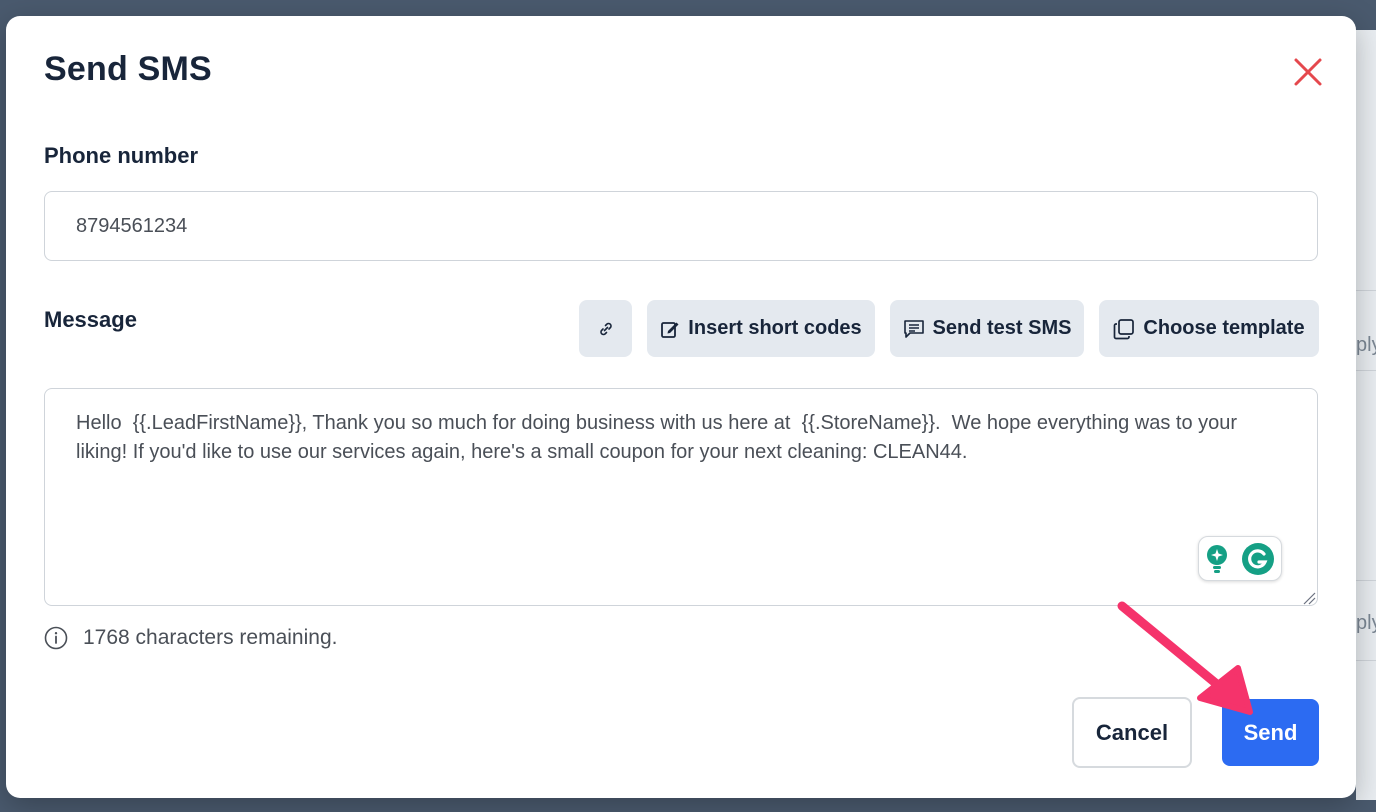 This screenshot has width=1376, height=812. I want to click on characters-remaining-text: 1768 characters remaining., so click(210, 637).